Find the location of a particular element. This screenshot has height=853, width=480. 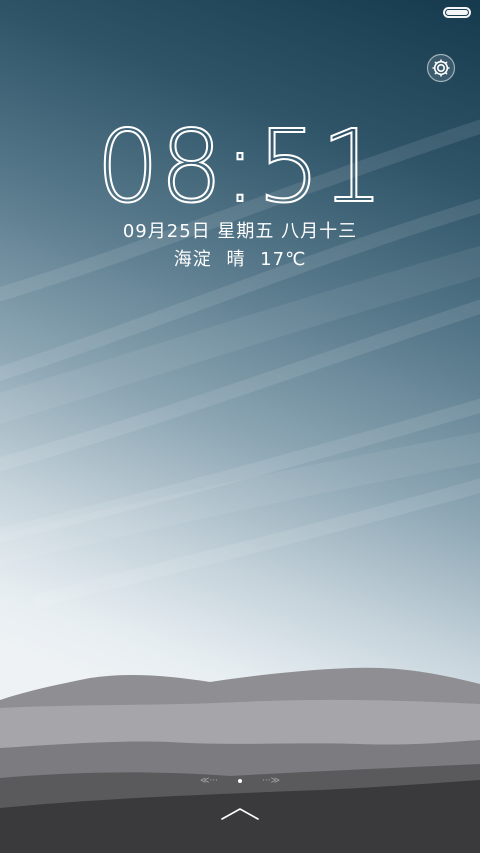

pager-active-dot is located at coordinates (240, 781).